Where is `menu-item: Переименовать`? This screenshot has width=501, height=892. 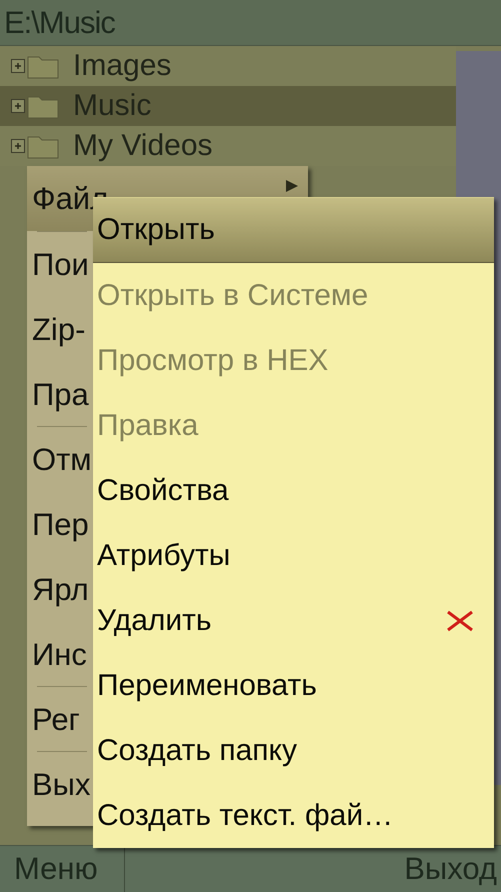 menu-item: Переименовать is located at coordinates (293, 685).